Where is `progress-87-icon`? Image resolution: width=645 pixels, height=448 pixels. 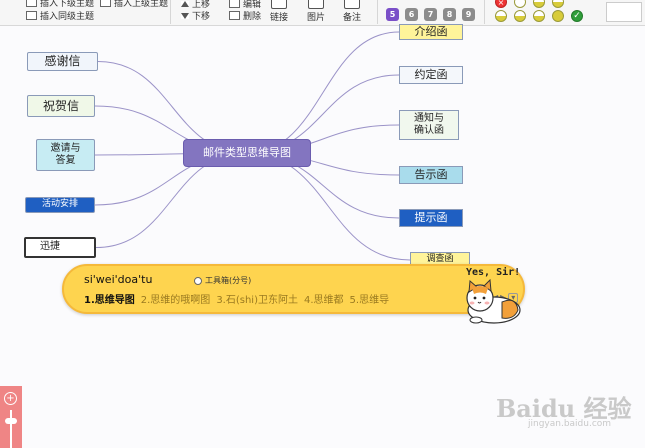 progress-87-icon is located at coordinates (558, 16).